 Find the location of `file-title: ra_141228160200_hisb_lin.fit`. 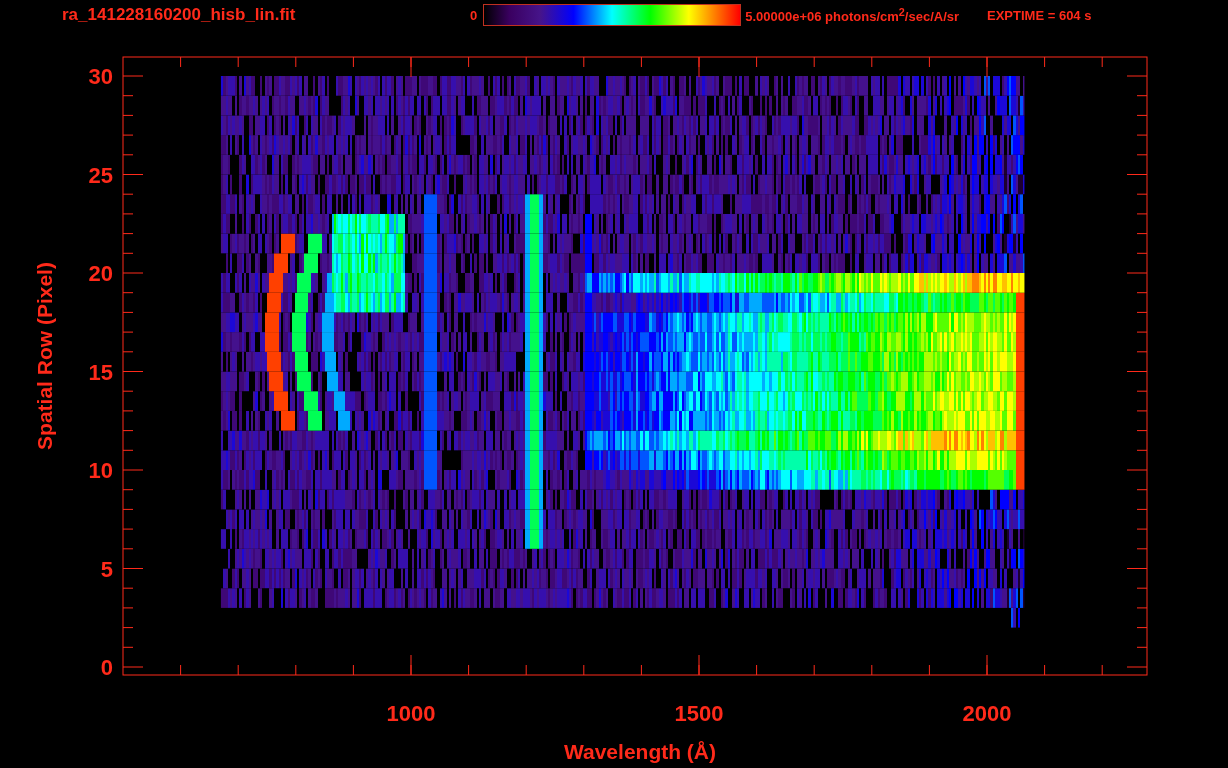

file-title: ra_141228160200_hisb_lin.fit is located at coordinates (179, 15).